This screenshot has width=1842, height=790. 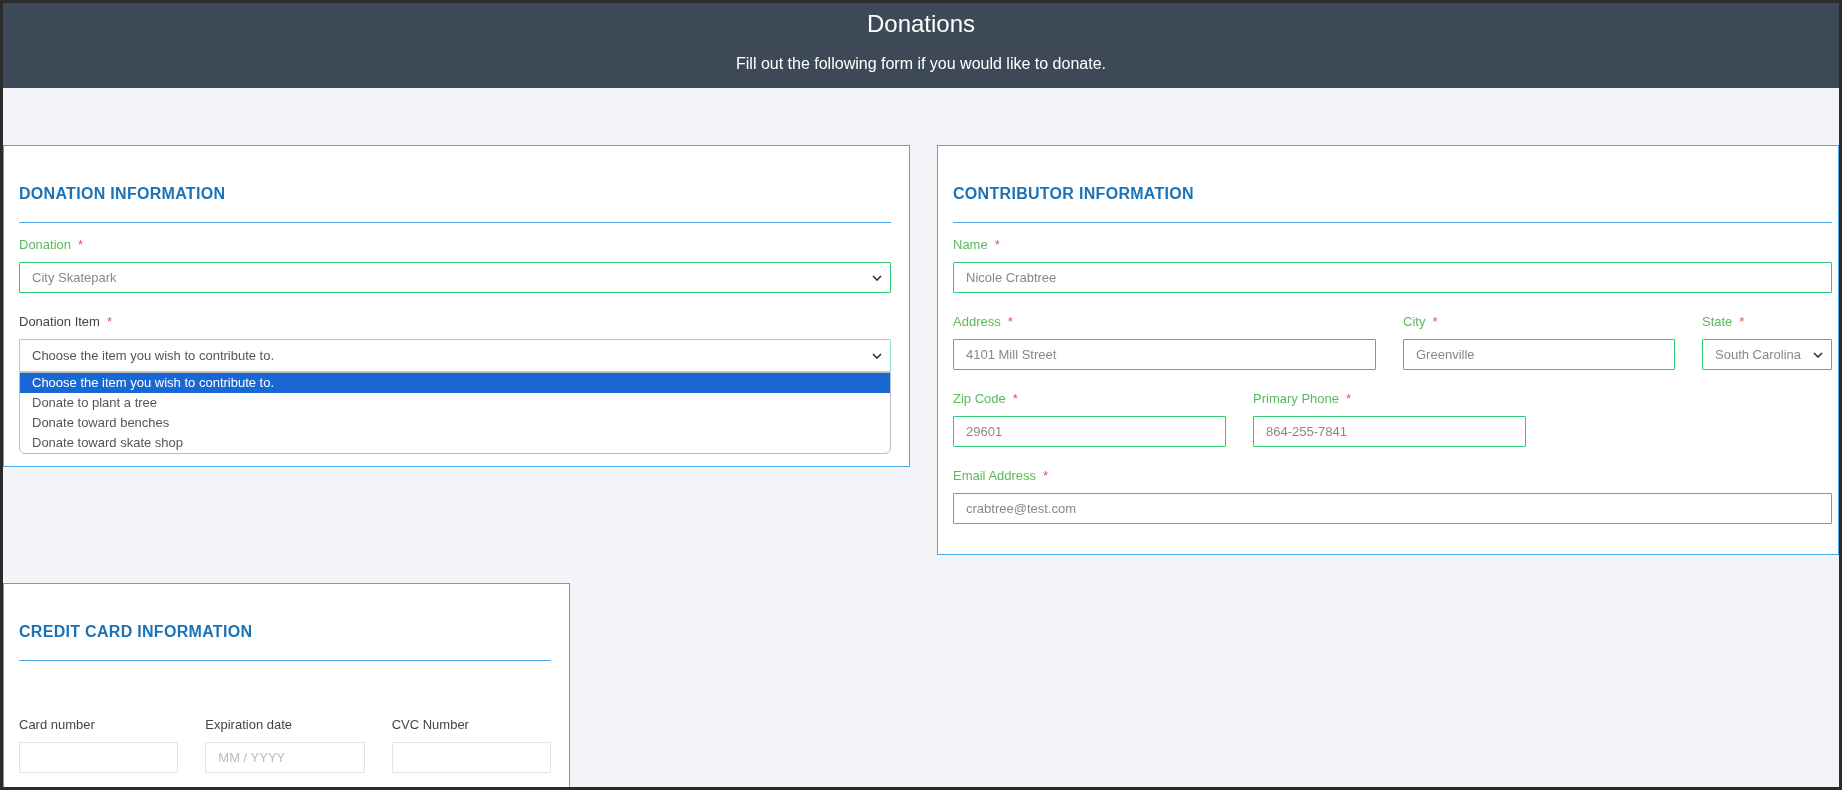 What do you see at coordinates (455, 403) in the screenshot?
I see `dropdown-option: Donate to plant a tree` at bounding box center [455, 403].